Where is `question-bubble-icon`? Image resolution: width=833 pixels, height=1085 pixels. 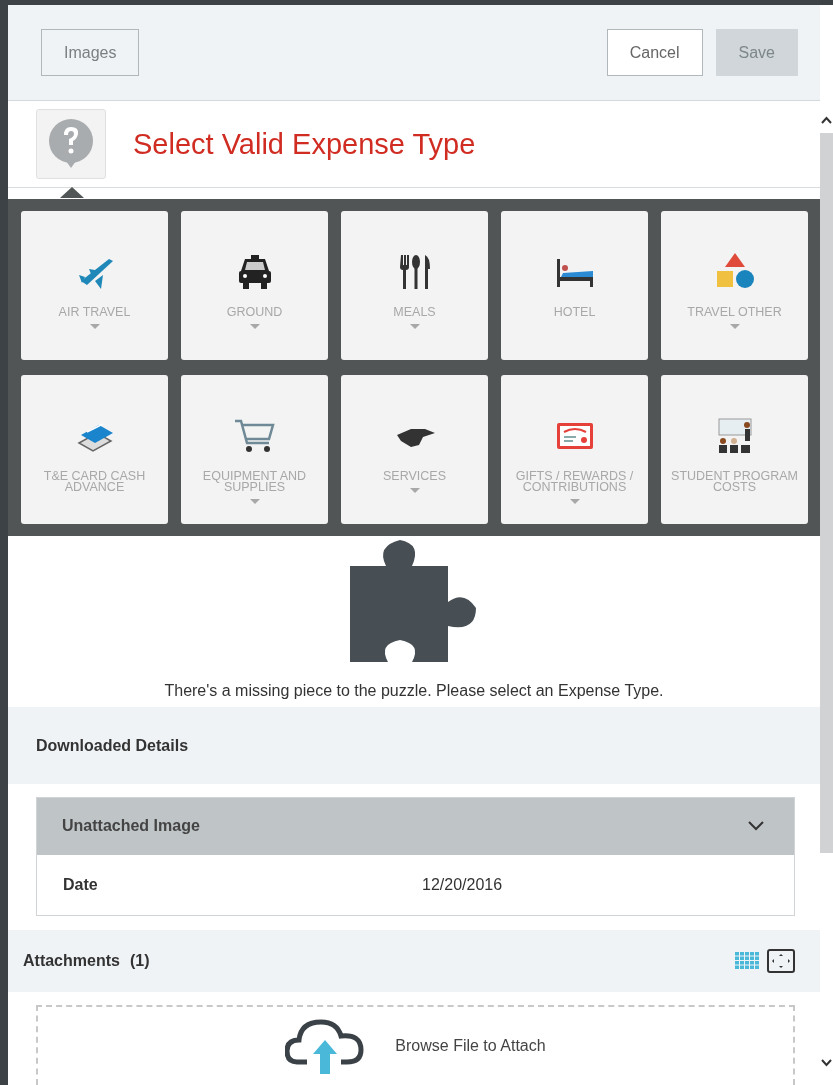
question-bubble-icon is located at coordinates (71, 144).